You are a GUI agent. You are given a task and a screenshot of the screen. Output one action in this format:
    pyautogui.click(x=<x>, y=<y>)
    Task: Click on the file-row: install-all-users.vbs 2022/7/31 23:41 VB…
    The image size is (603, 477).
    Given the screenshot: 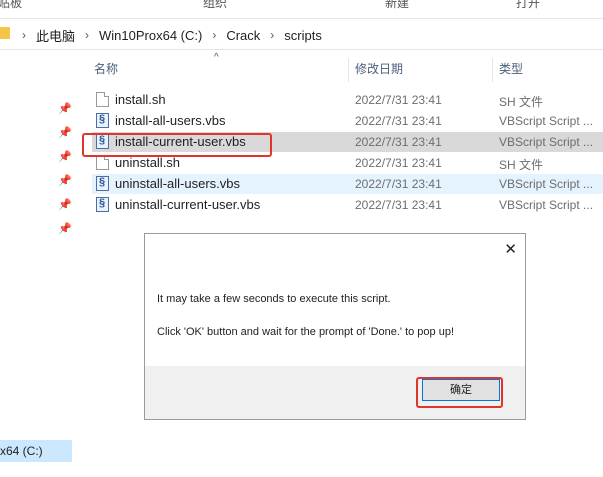 What is the action you would take?
    pyautogui.click(x=347, y=121)
    